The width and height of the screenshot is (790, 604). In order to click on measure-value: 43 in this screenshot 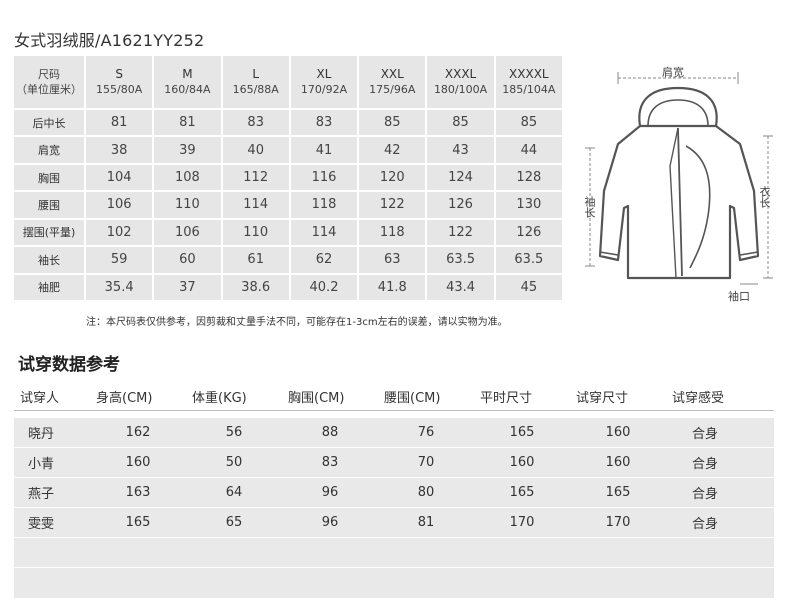, I will do `click(460, 150)`.